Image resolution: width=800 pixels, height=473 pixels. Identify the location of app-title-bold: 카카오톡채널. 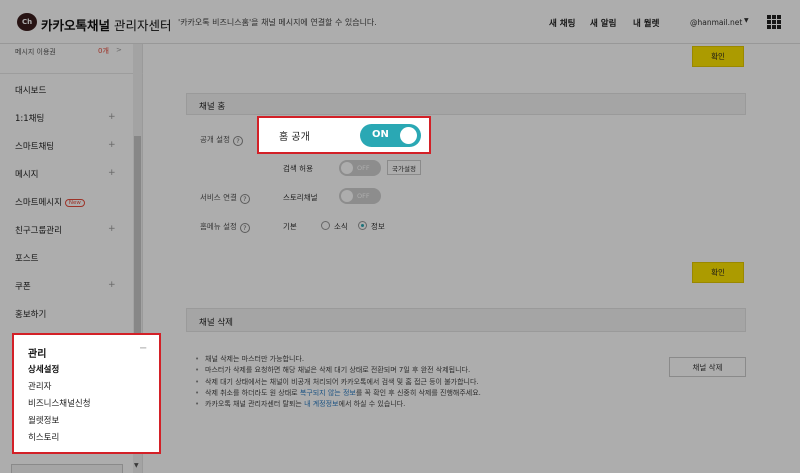
(76, 25).